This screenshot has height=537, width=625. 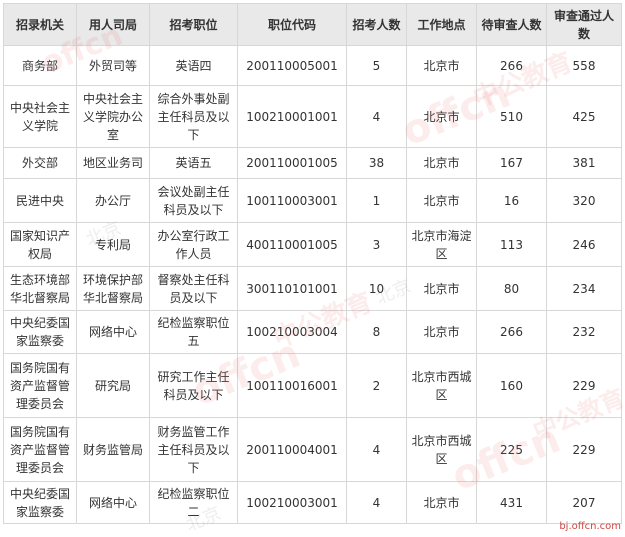 I want to click on cell-position: 英语四, so click(x=193, y=65).